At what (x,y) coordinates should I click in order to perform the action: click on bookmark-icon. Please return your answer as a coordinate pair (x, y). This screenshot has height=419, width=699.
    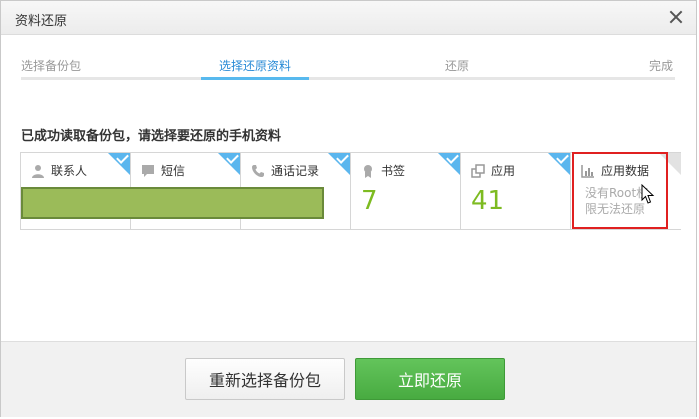
    Looking at the image, I should click on (368, 171).